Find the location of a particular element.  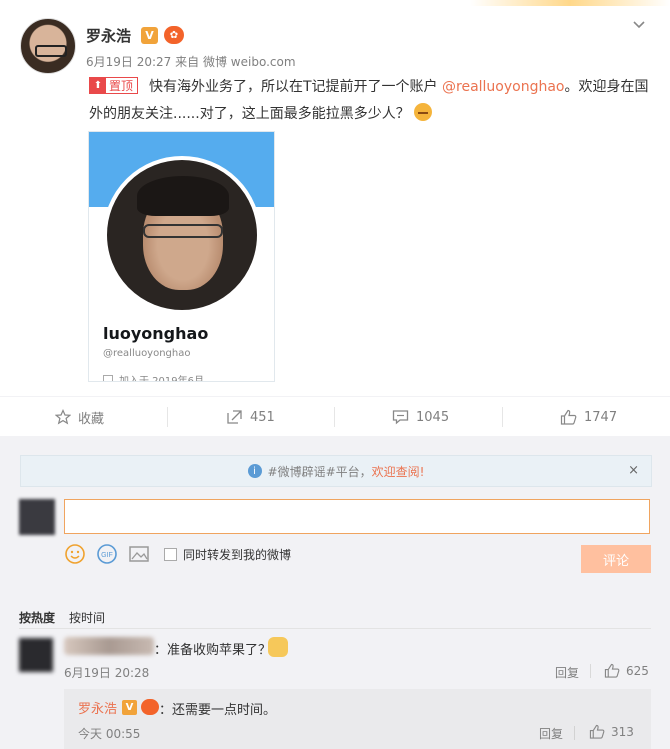

comment-sort-tabs: 按热度 按时间 is located at coordinates (69, 617).